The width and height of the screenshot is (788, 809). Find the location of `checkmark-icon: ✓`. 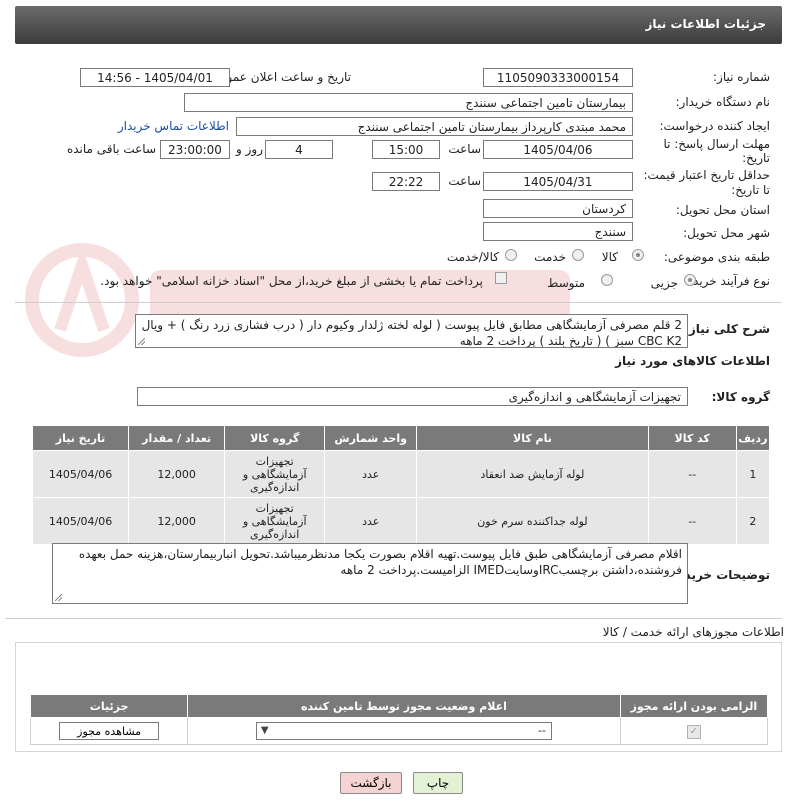

checkmark-icon: ✓ is located at coordinates (693, 732).